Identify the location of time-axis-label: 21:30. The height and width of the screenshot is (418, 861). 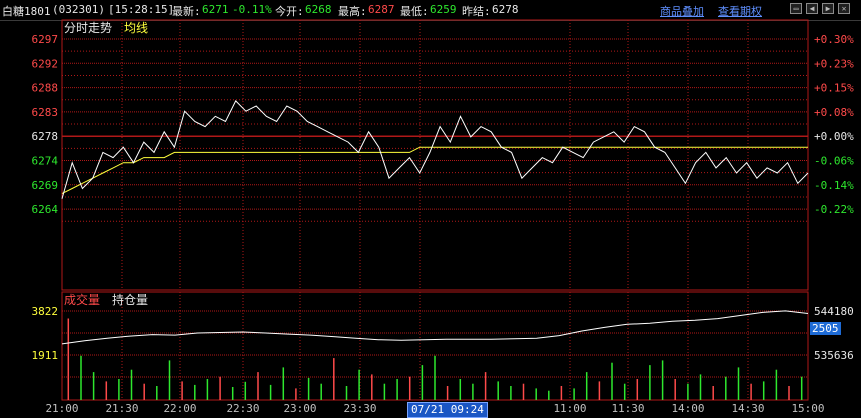
(121, 408).